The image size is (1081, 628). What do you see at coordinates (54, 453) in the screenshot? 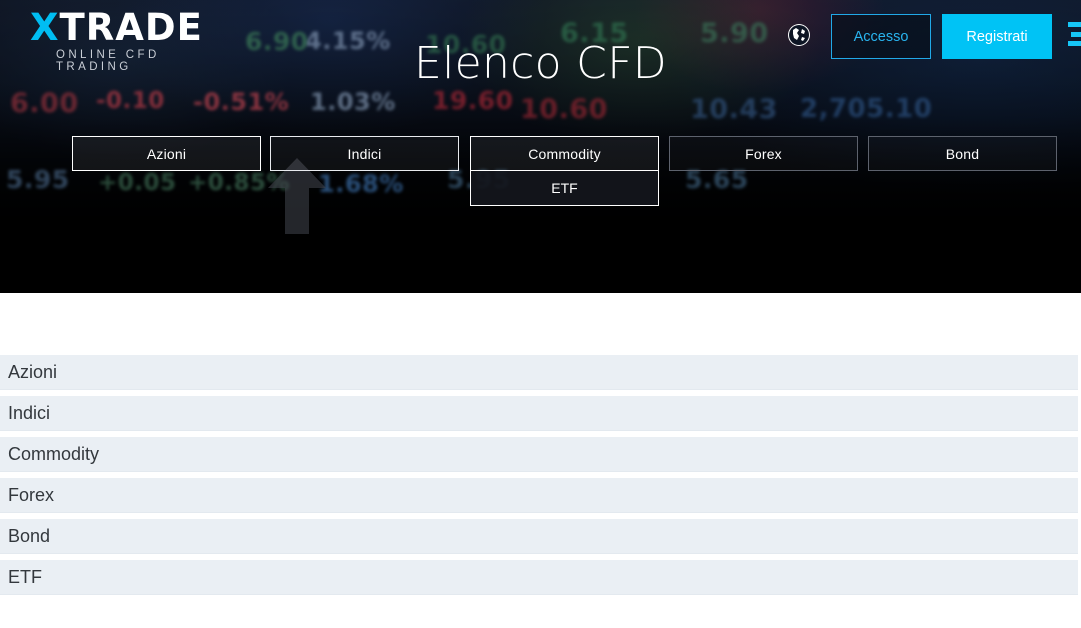
I see `list-item-label: Commodity` at bounding box center [54, 453].